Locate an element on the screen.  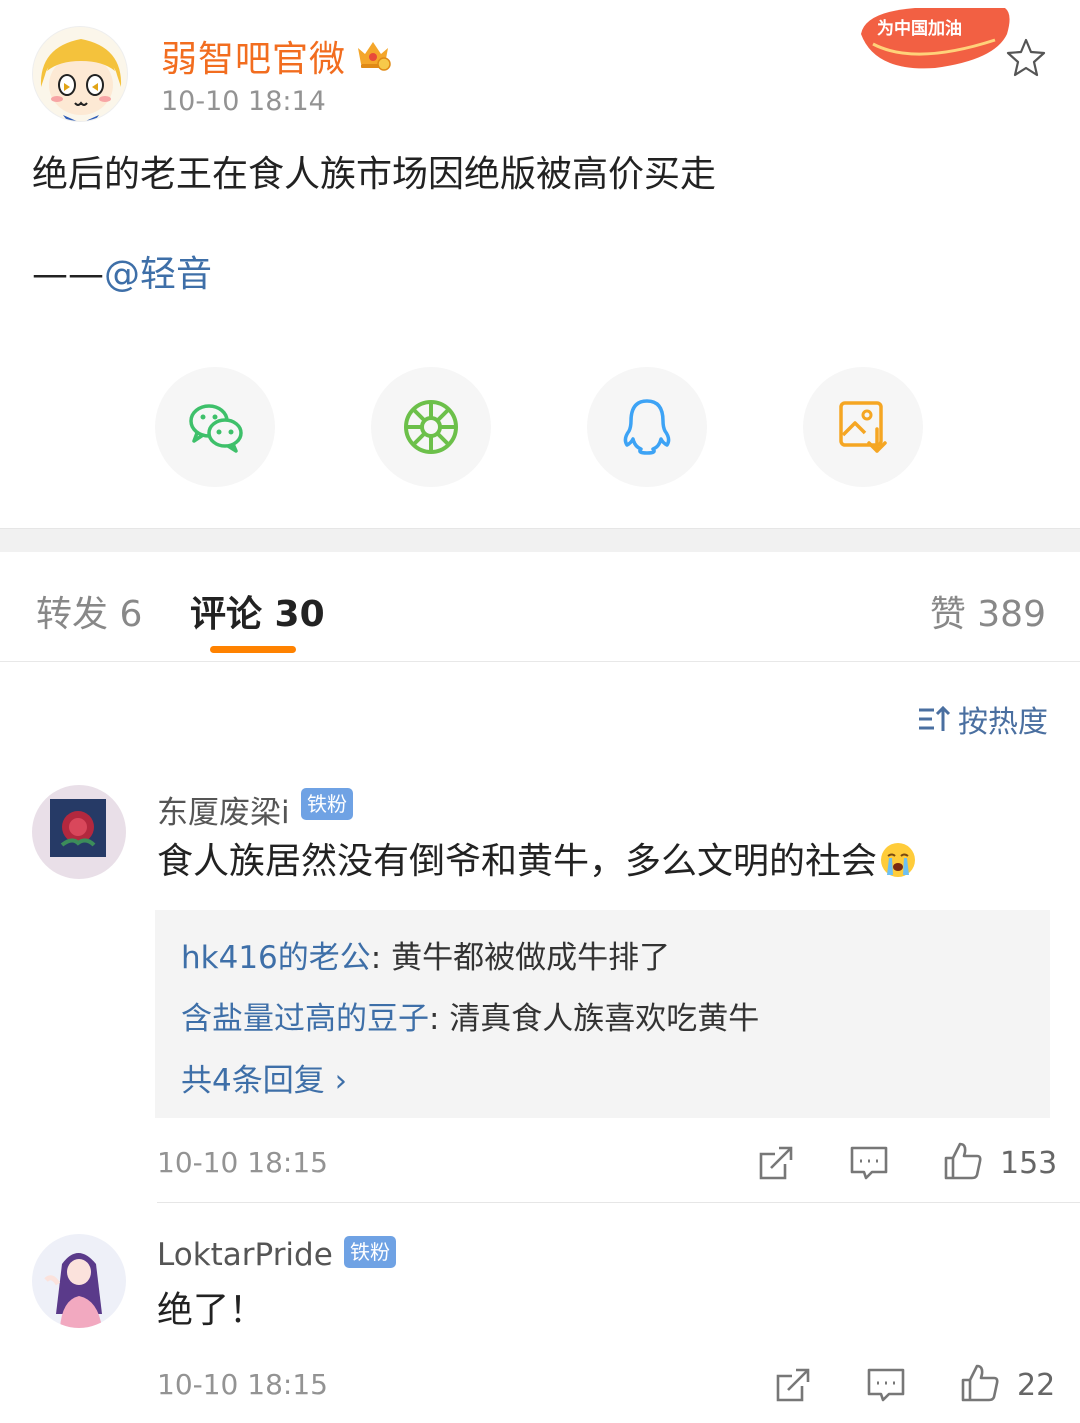
crying-emoji-icon is located at coordinates (898, 860).